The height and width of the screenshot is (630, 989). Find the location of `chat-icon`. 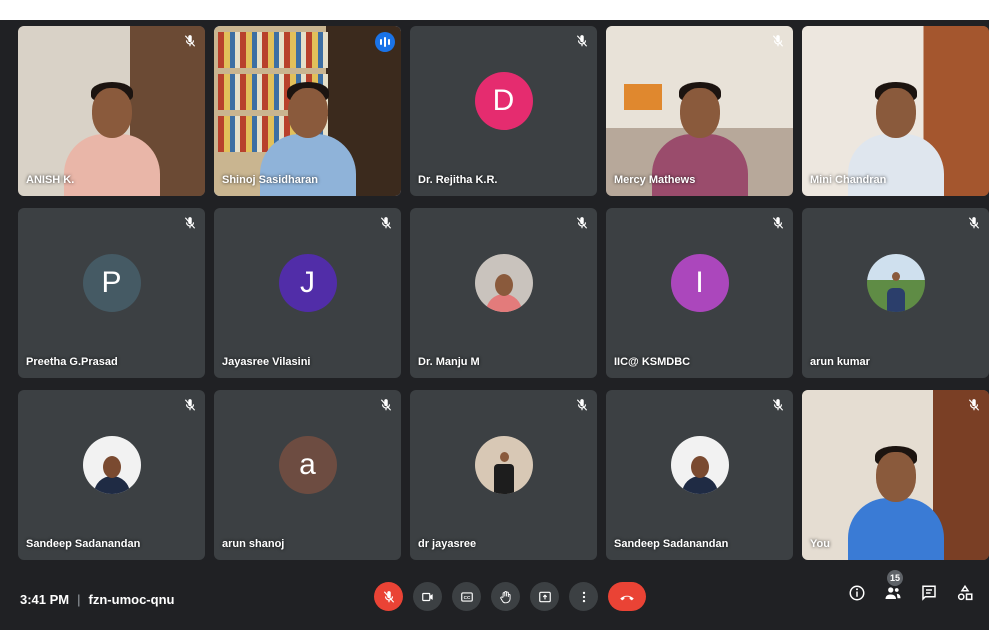

chat-icon is located at coordinates (929, 593).